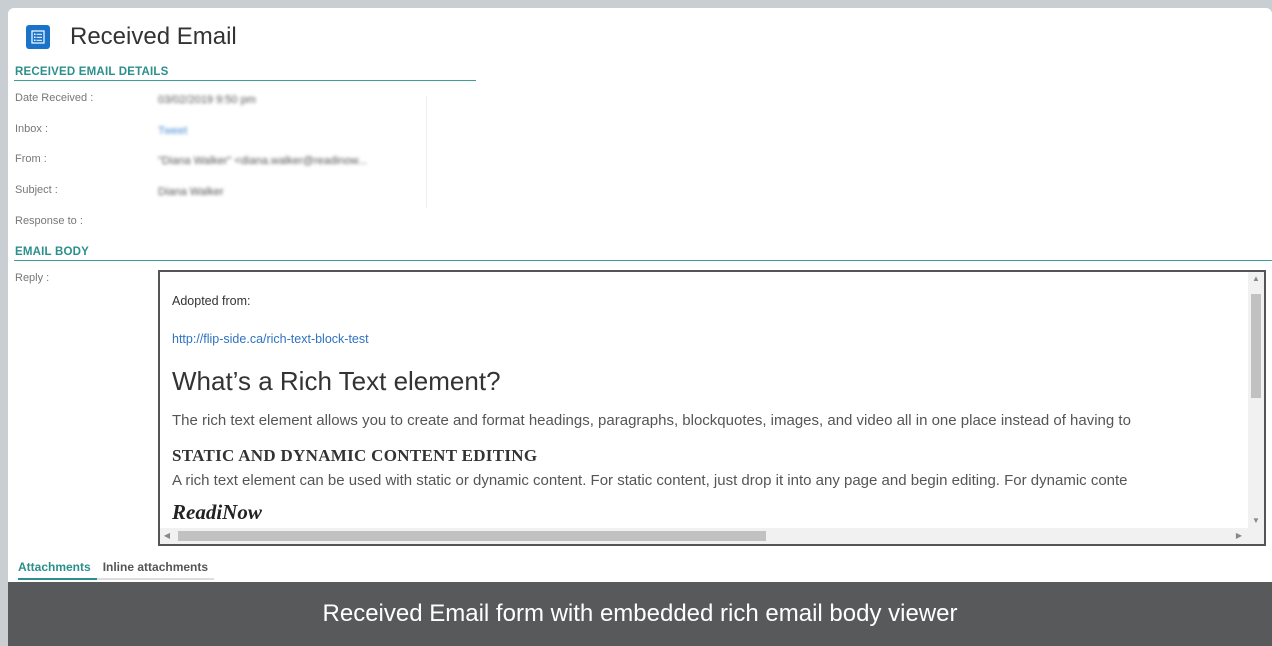  I want to click on form-header: Received Email, so click(131, 37).